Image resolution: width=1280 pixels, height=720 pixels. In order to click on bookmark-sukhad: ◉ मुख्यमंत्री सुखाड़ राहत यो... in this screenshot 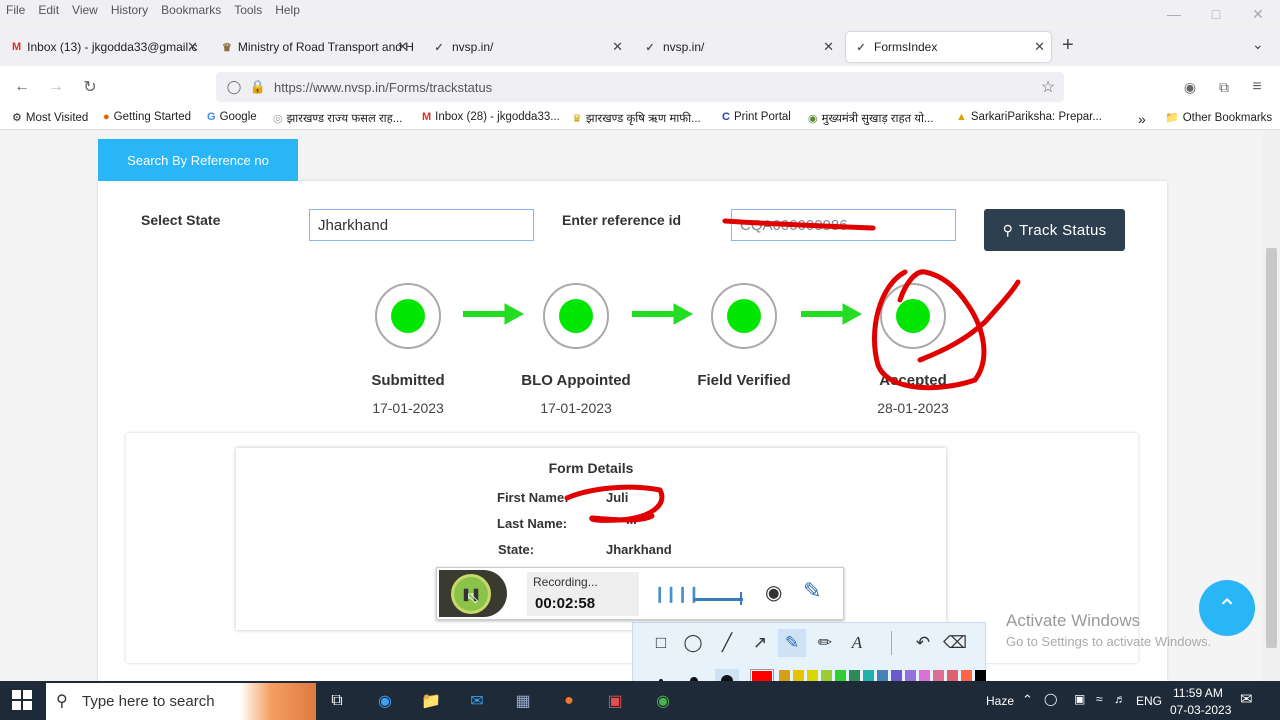, I will do `click(871, 118)`.